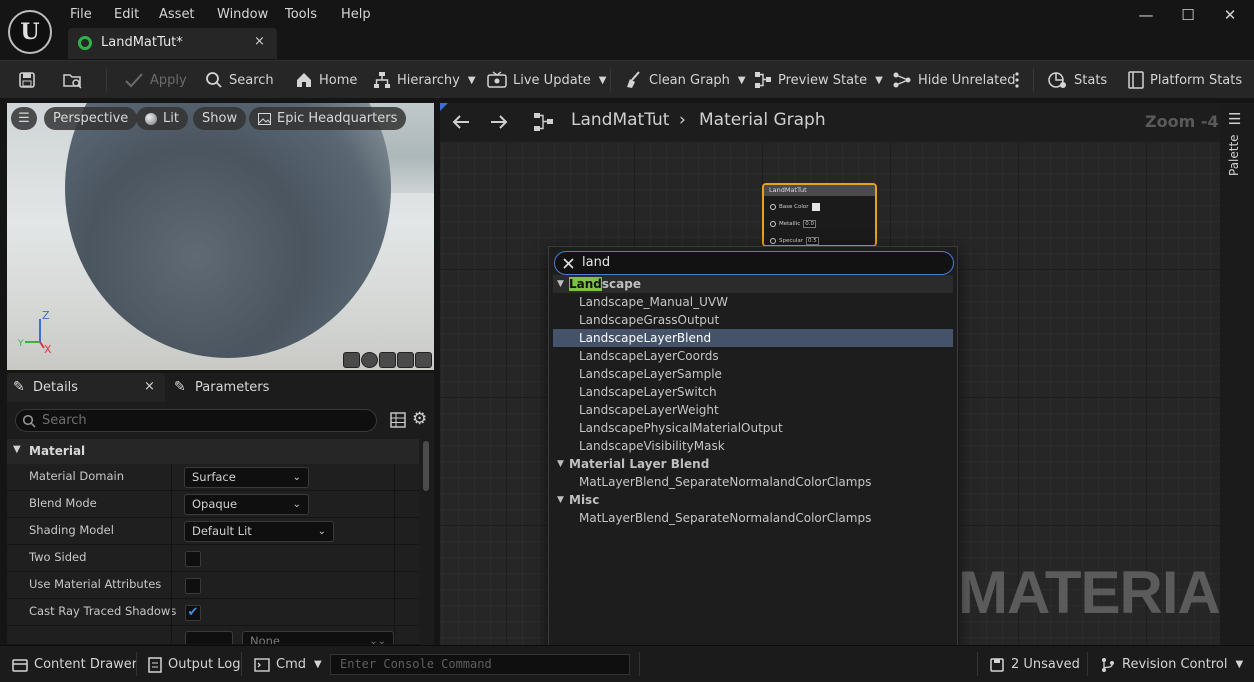  What do you see at coordinates (560, 464) in the screenshot?
I see `collapse-arrow-icon: ▼` at bounding box center [560, 464].